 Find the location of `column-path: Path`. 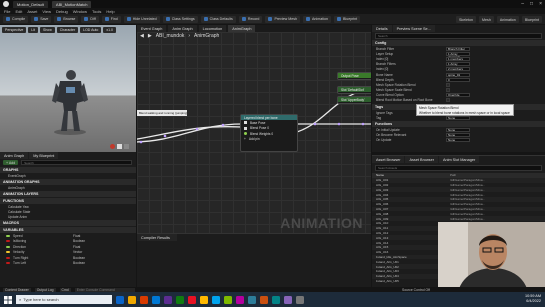

column-path: Path is located at coordinates (453, 175).